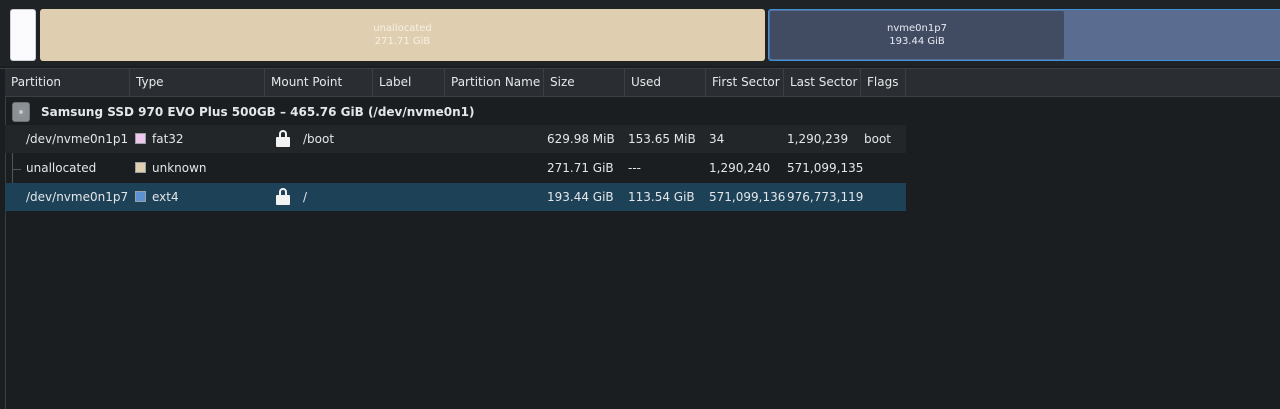 Image resolution: width=1280 pixels, height=409 pixels. Describe the element at coordinates (402, 35) in the screenshot. I see `map-segment-unallocated: unallocated 271.71 GiB` at that location.